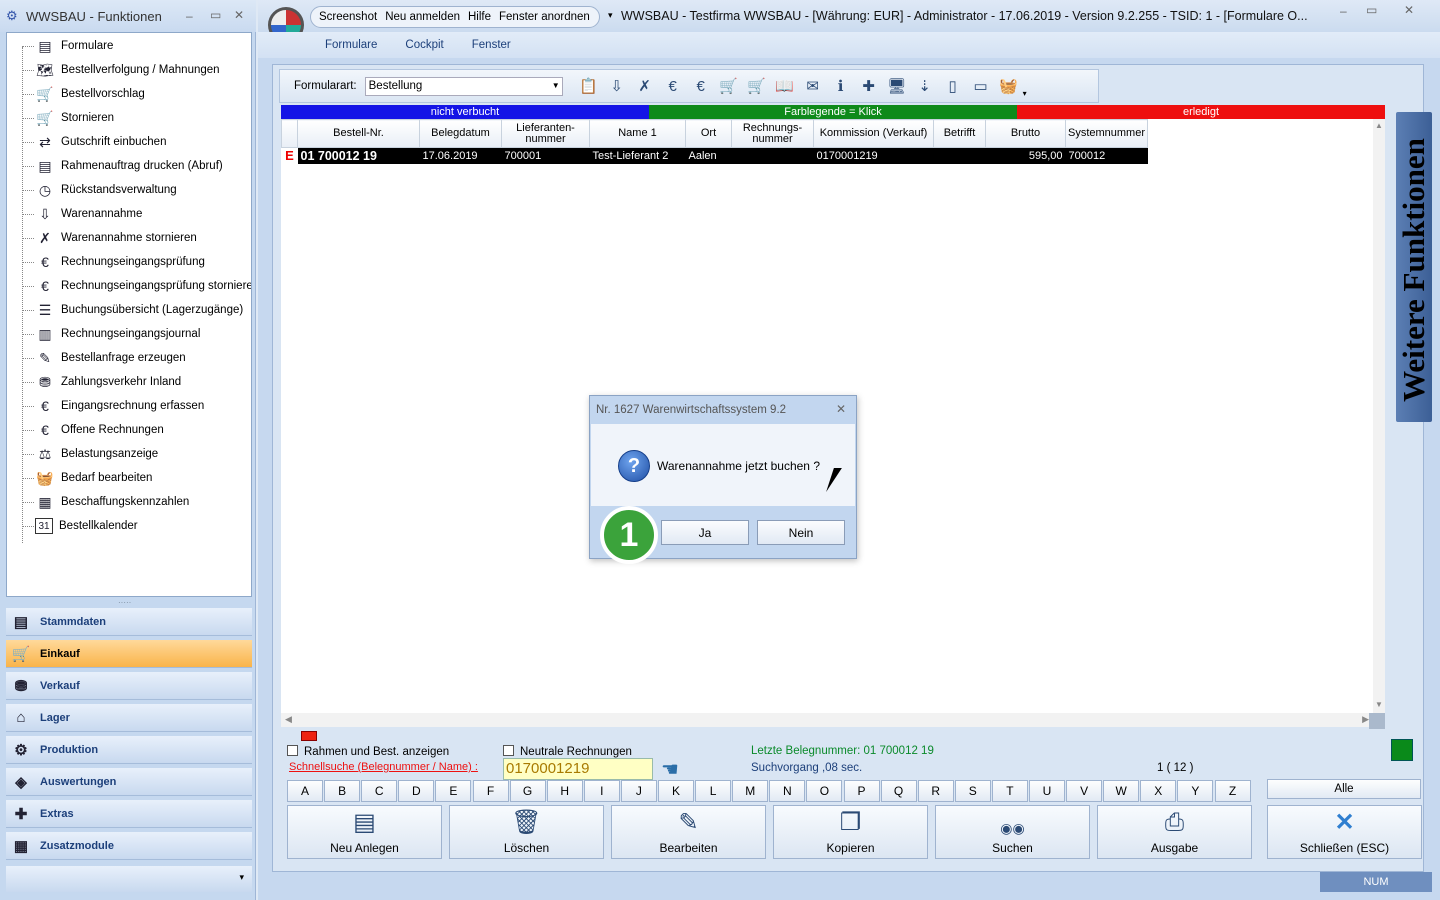  Describe the element at coordinates (112, 502) in the screenshot. I see `tree-item: ▦ Beschaffungskennzahlen` at that location.